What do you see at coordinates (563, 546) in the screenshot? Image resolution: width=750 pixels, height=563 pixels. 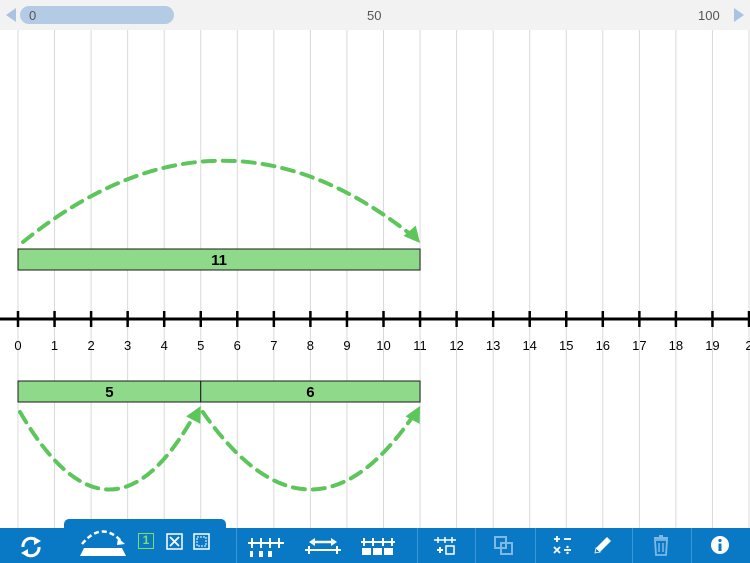 I see `operations-icon` at bounding box center [563, 546].